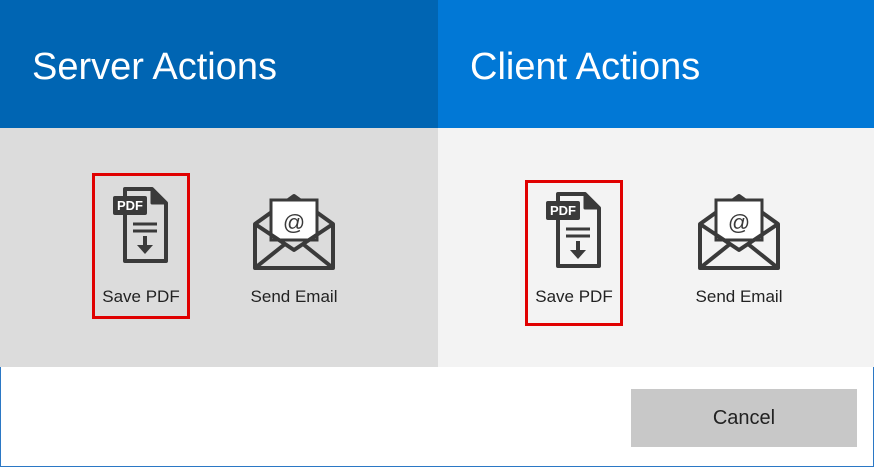 This screenshot has height=467, width=874. I want to click on server-send-email-label: Send Email, so click(294, 296).